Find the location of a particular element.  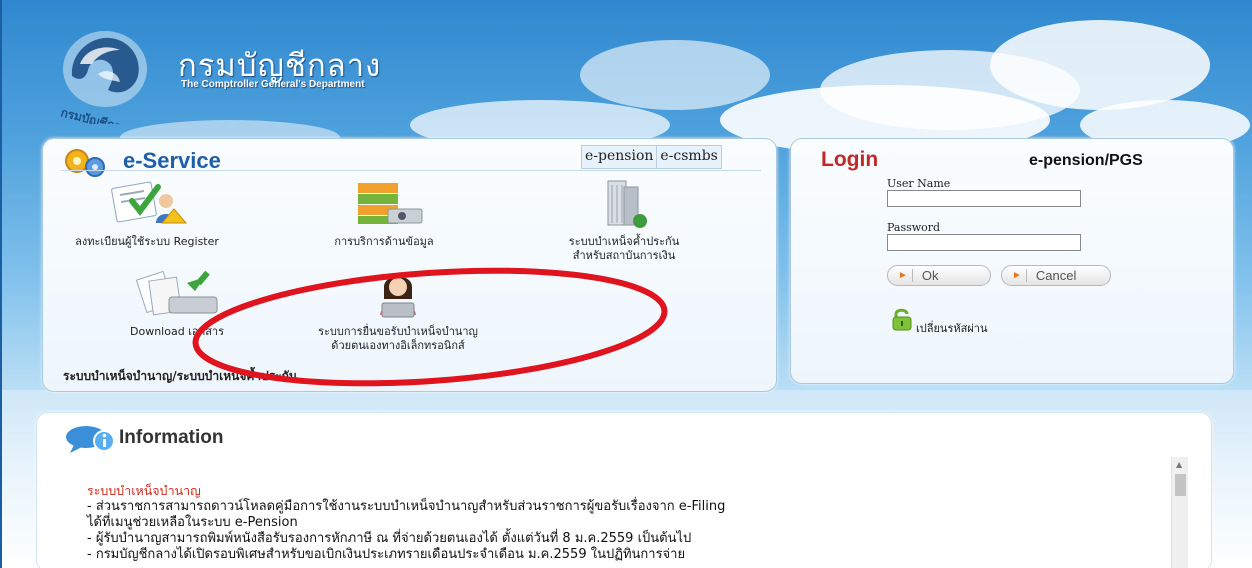

service-data-label: การบริการด้านข้อมูล is located at coordinates (384, 241).